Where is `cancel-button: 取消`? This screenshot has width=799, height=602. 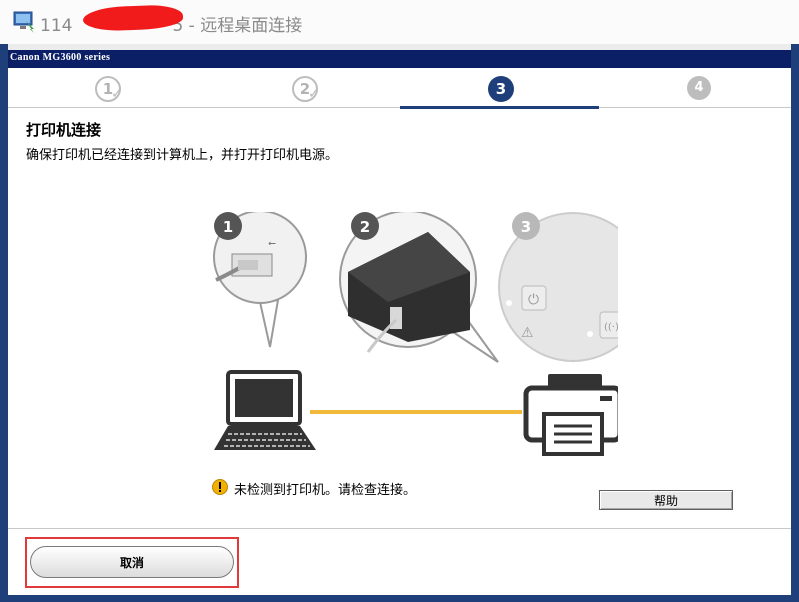 cancel-button: 取消 is located at coordinates (132, 562).